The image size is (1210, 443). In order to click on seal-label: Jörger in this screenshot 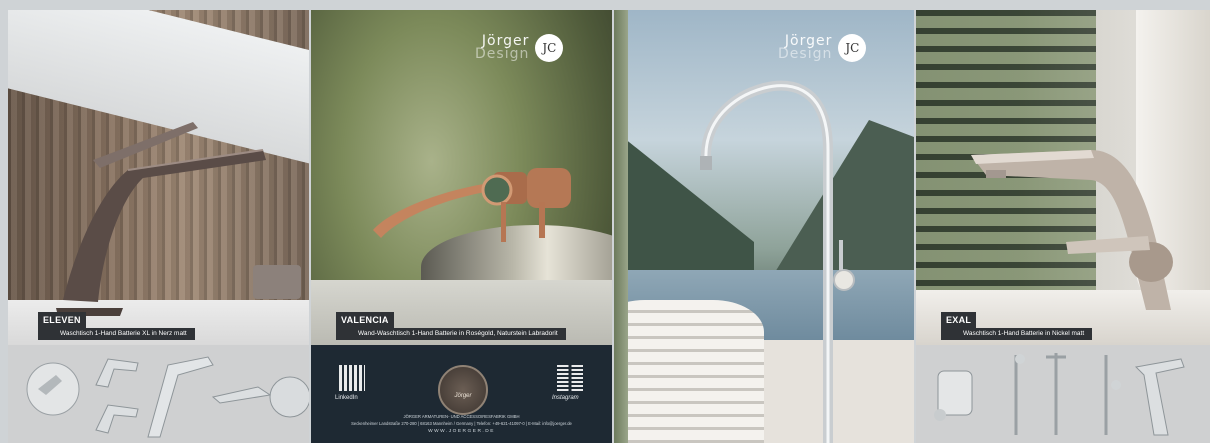, I will do `click(463, 396)`.